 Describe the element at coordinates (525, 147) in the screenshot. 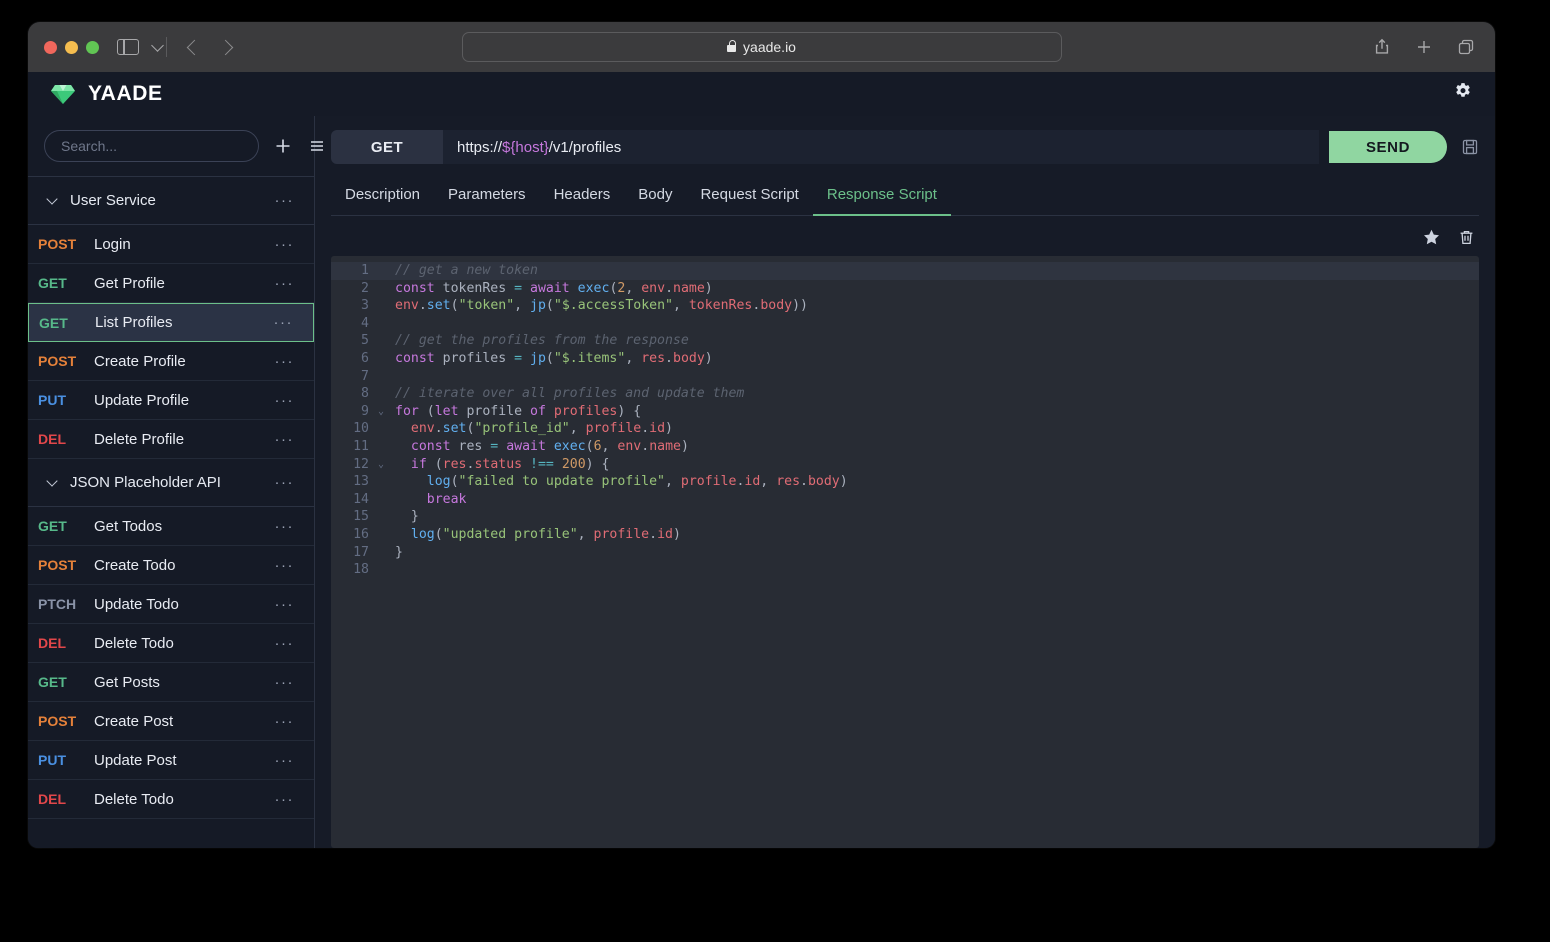

I see `url-variable: ${host}` at that location.